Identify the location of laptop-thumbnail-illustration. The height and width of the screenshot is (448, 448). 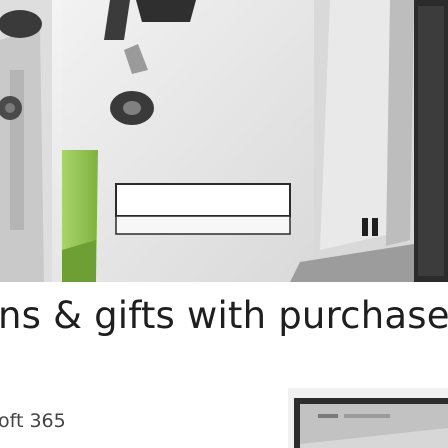
(368, 418).